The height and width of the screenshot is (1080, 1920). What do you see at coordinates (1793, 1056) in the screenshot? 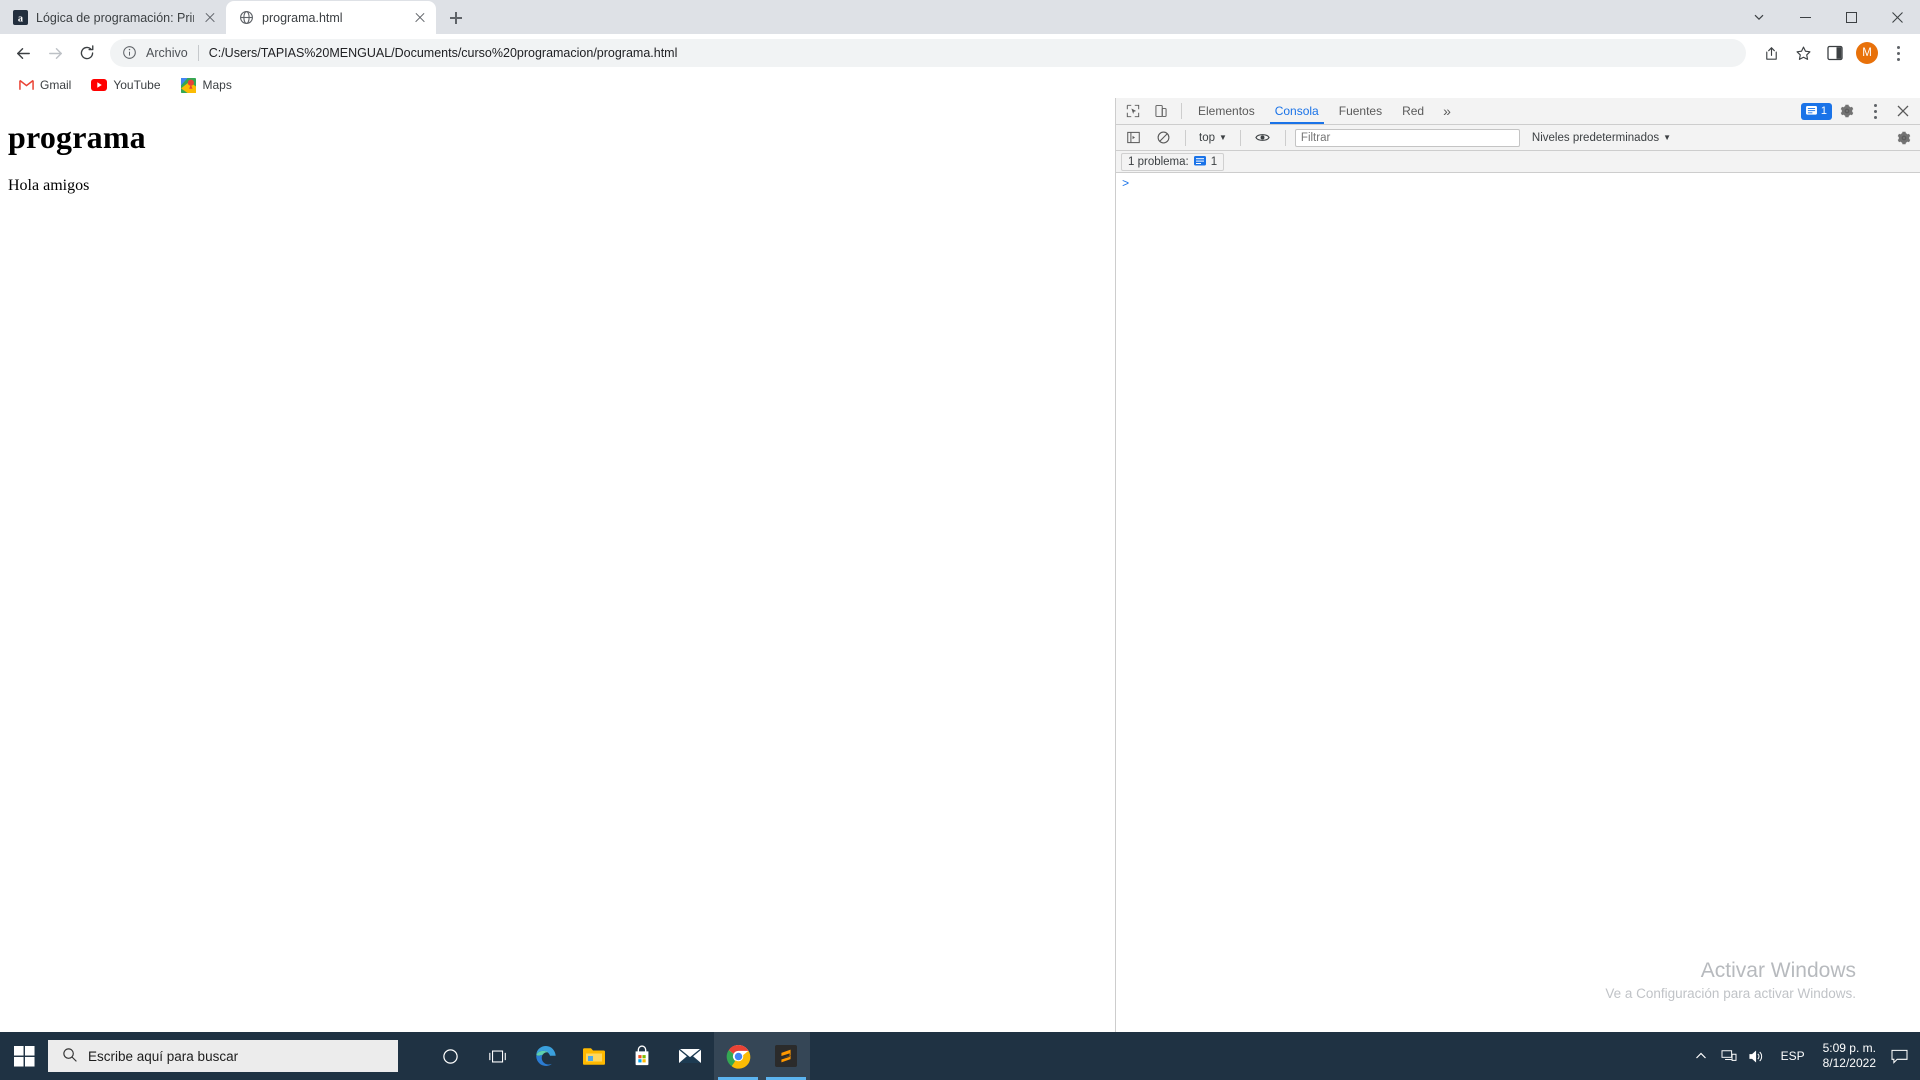
I see `language-indicator: ESP` at bounding box center [1793, 1056].